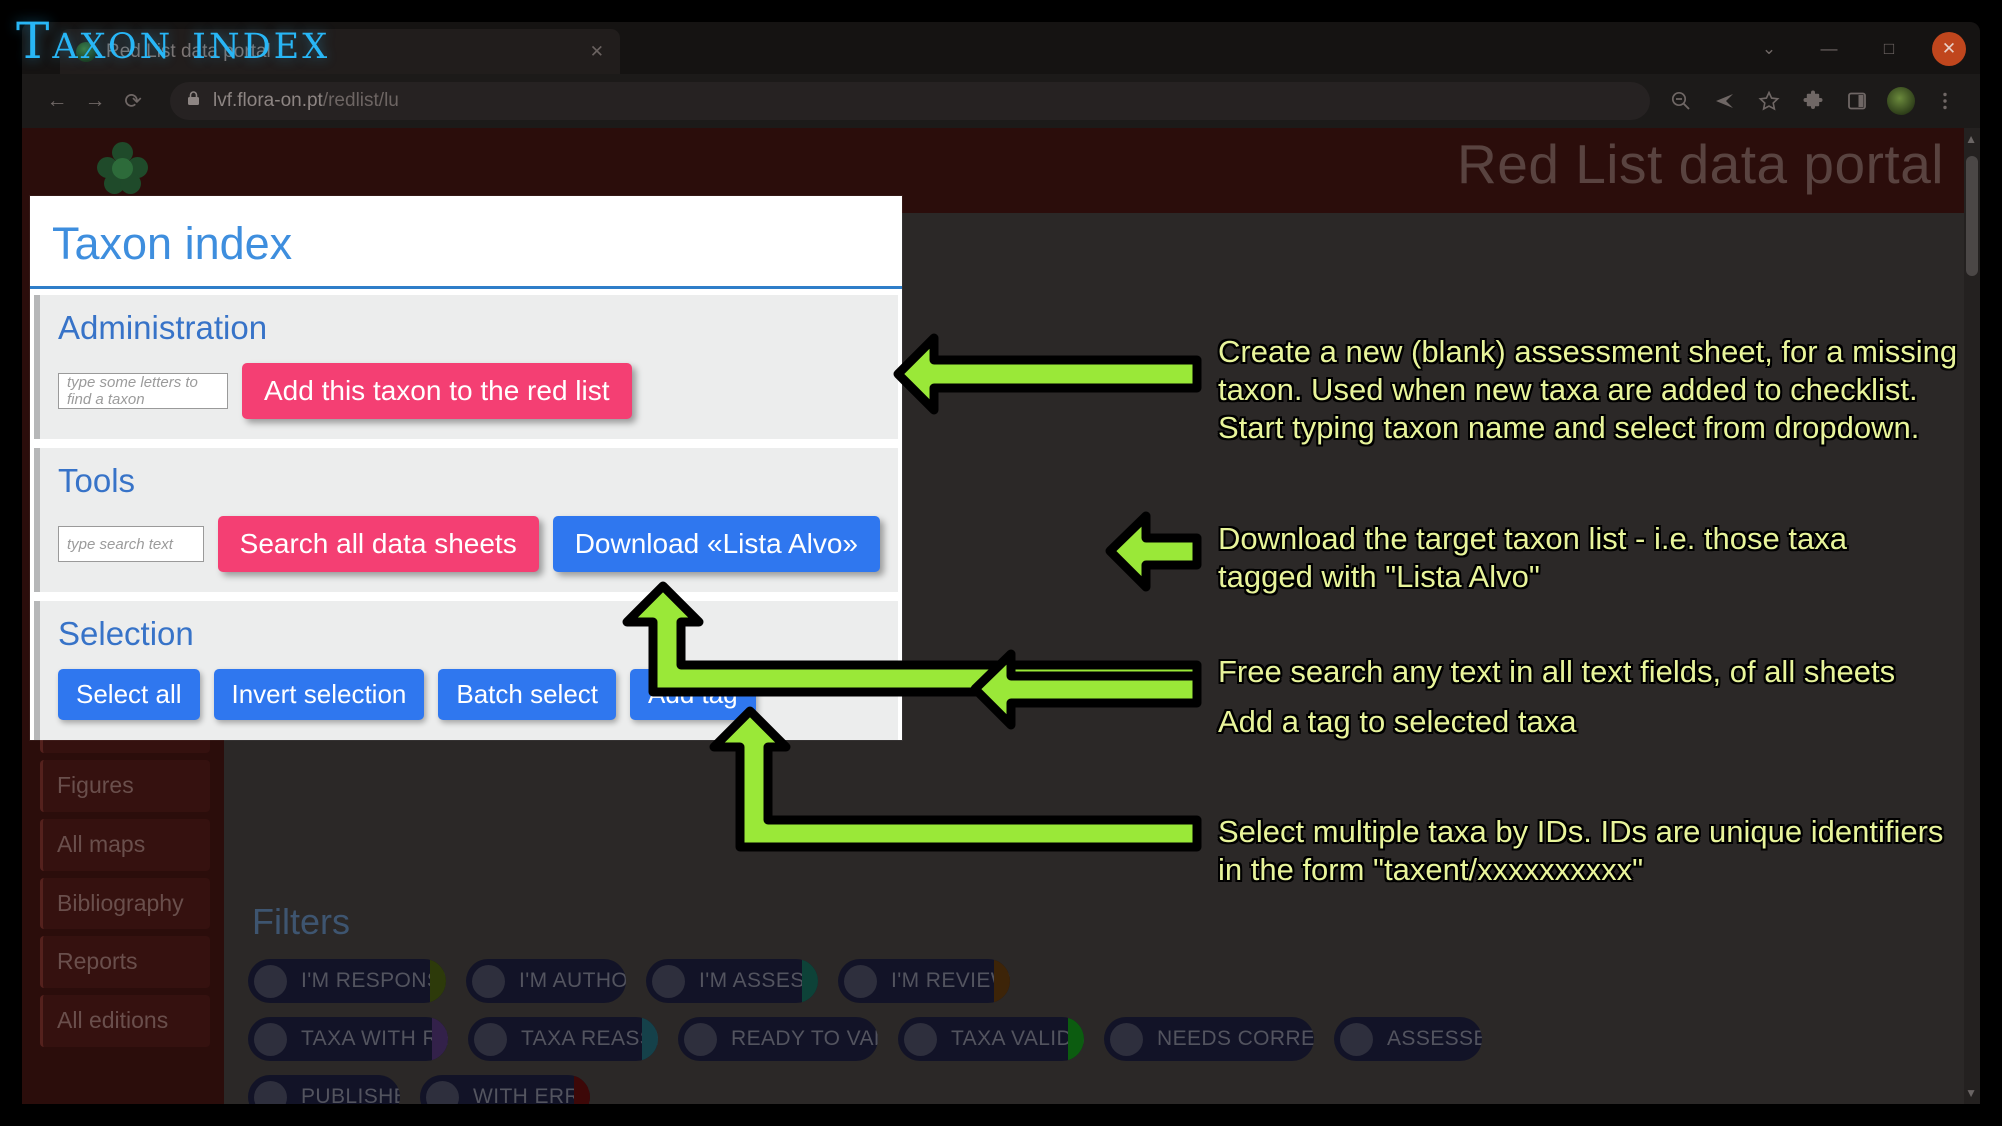  I want to click on maximize-icon: □, so click(1889, 49).